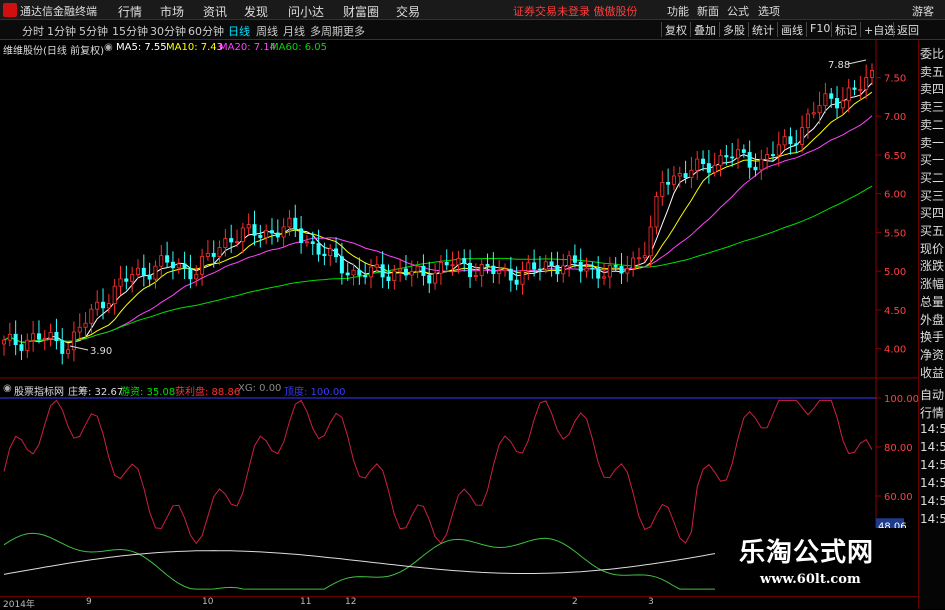 This screenshot has width=945, height=610. I want to click on watermark: 乐淘公式网 www.60lt.com, so click(816, 562).